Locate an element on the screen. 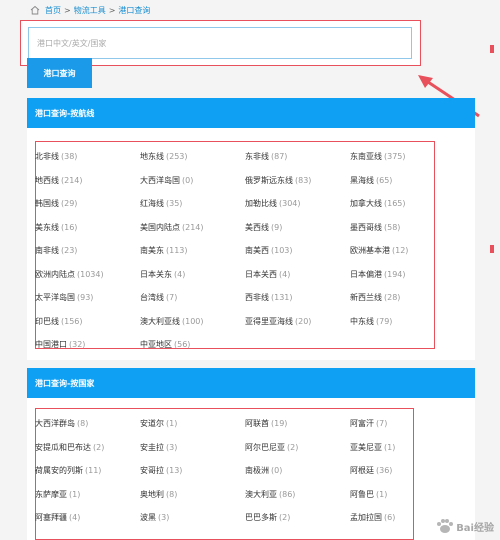 This screenshot has height=540, width=500. country-link-name: 阿鲁巴 is located at coordinates (362, 494).